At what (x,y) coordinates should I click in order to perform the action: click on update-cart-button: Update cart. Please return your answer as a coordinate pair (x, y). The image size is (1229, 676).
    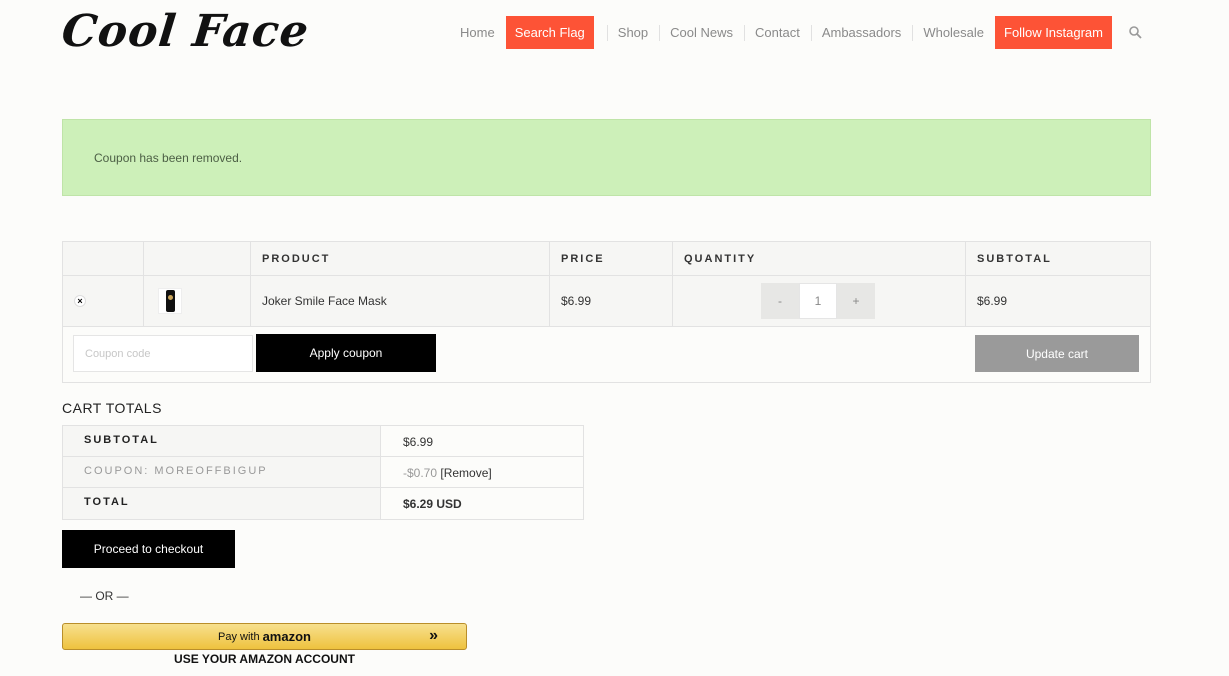
    Looking at the image, I should click on (1057, 353).